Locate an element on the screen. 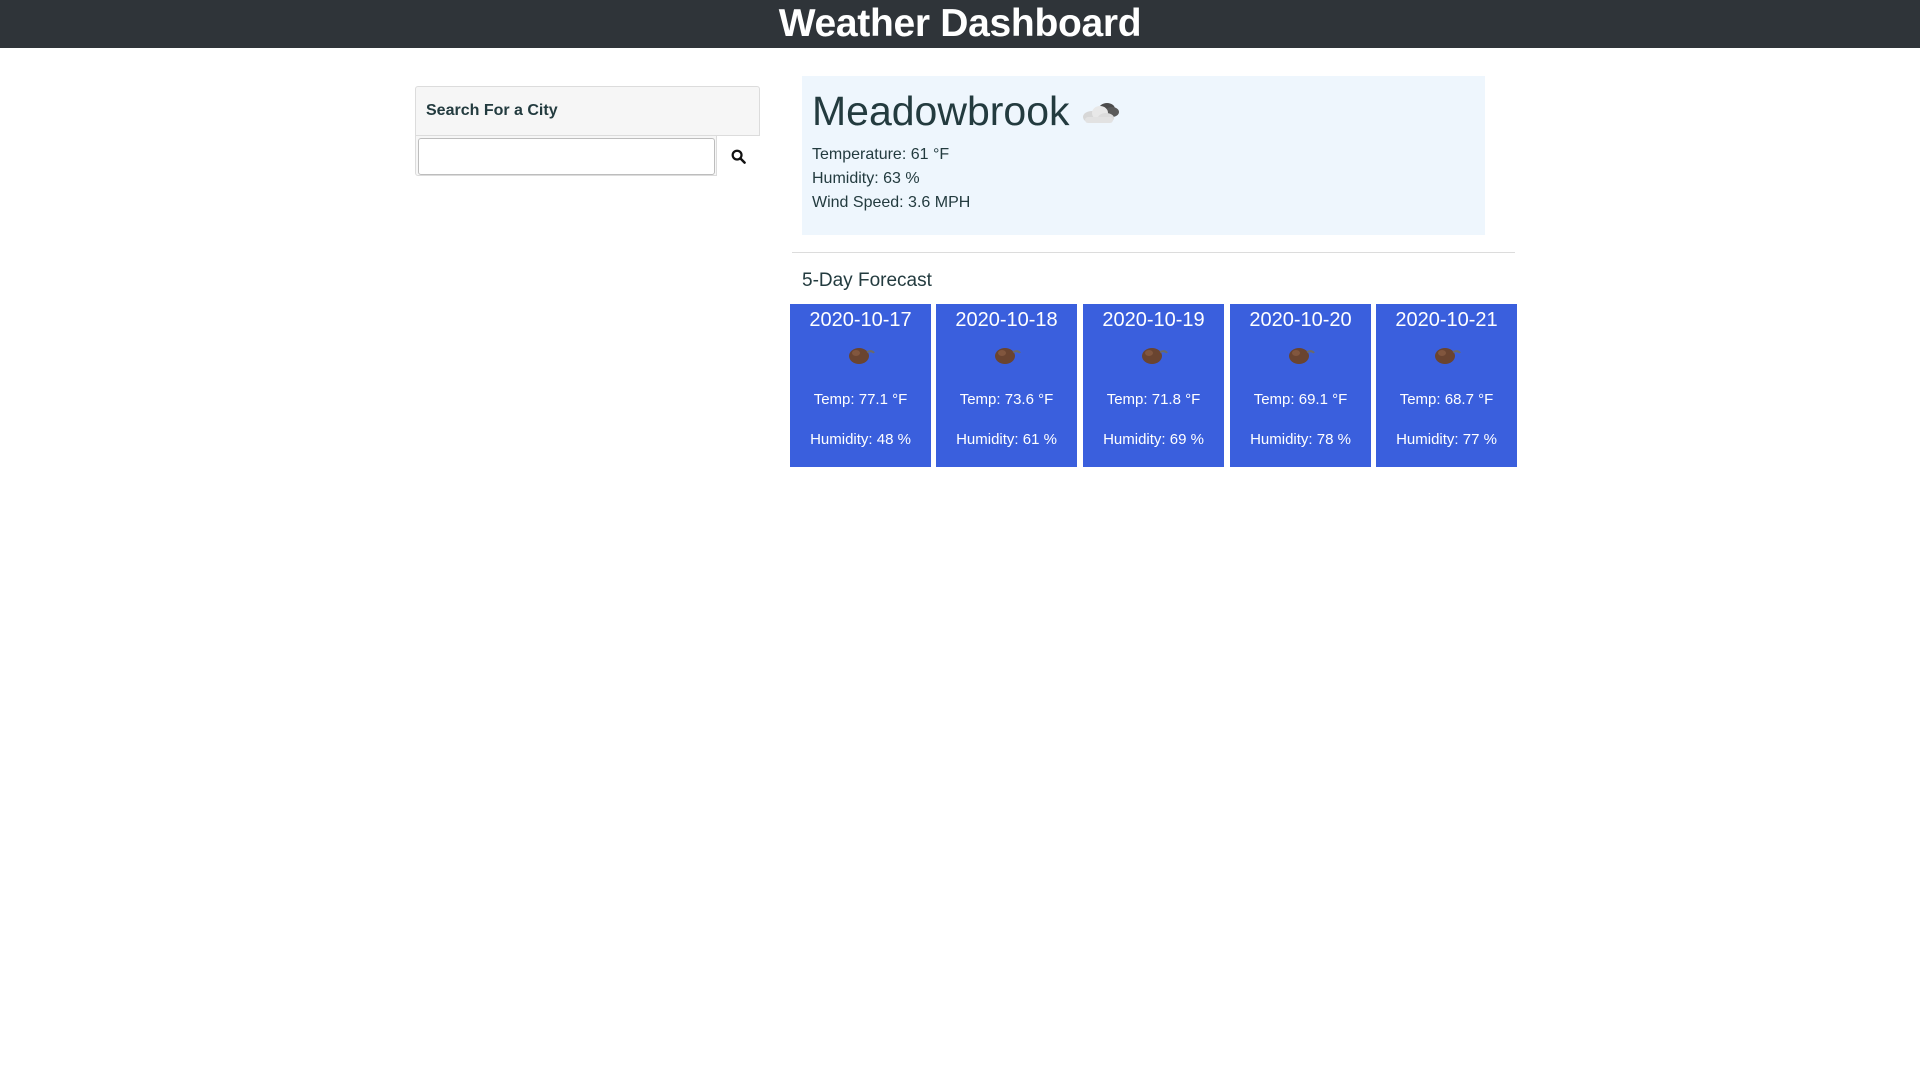 This screenshot has height=1080, width=1920. forecast-card: 2020-10-21 Temp: 68.7 °F Humidity: 77 % is located at coordinates (1446, 385).